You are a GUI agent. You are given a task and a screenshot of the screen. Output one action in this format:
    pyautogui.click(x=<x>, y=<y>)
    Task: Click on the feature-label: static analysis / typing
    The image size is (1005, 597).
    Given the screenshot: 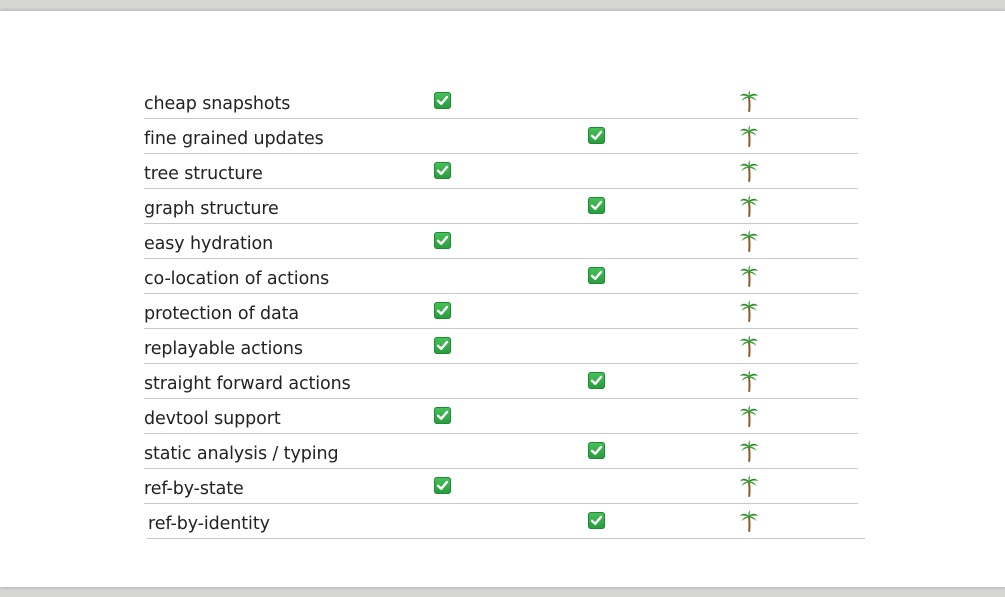 What is the action you would take?
    pyautogui.click(x=241, y=454)
    